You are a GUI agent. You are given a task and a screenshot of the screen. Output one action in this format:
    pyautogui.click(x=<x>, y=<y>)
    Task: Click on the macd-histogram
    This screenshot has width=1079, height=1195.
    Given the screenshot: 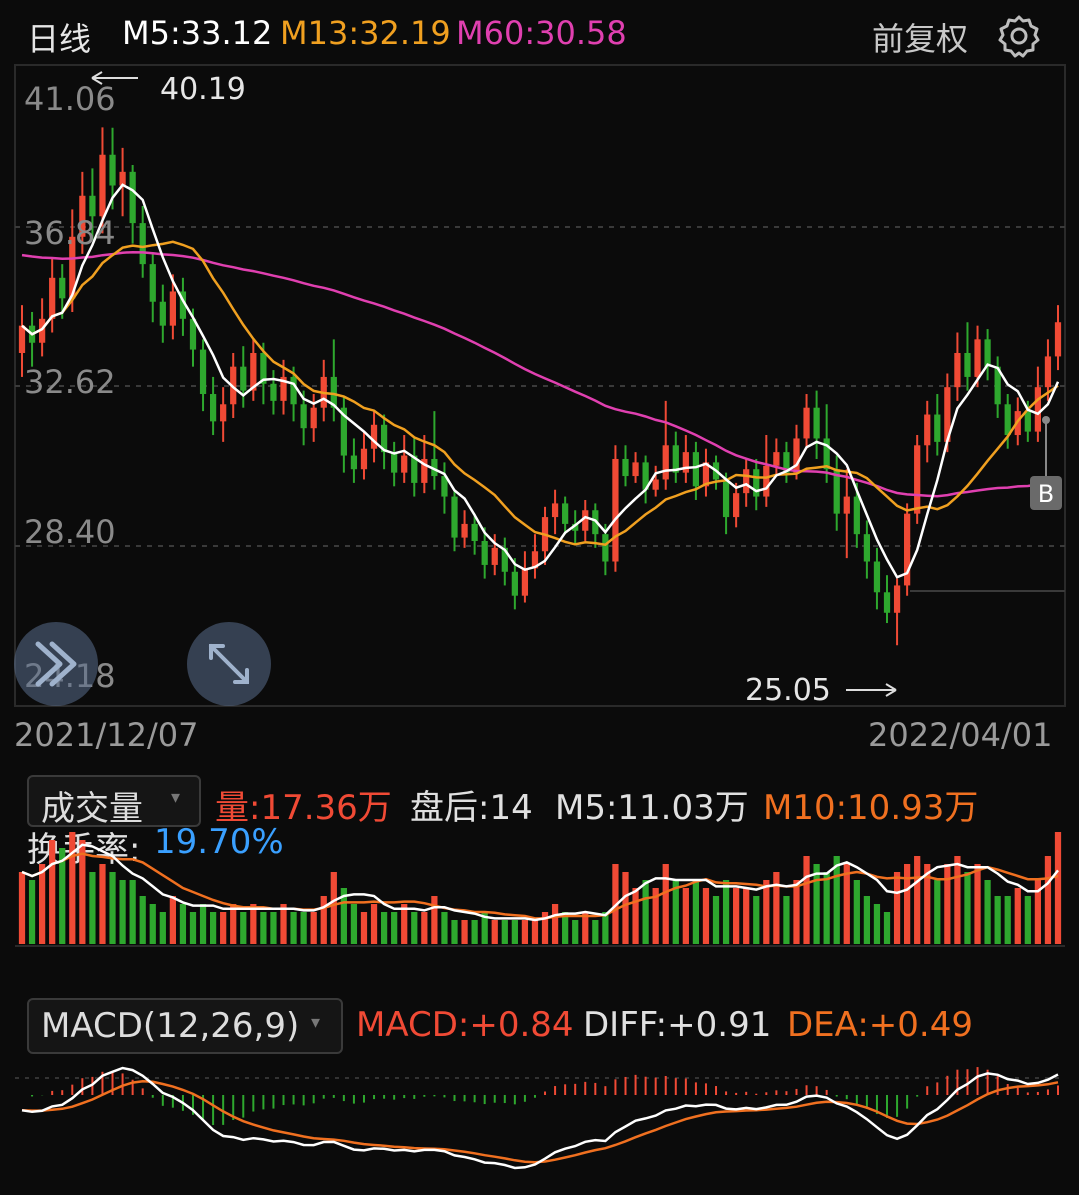 What is the action you would take?
    pyautogui.click(x=545, y=1096)
    